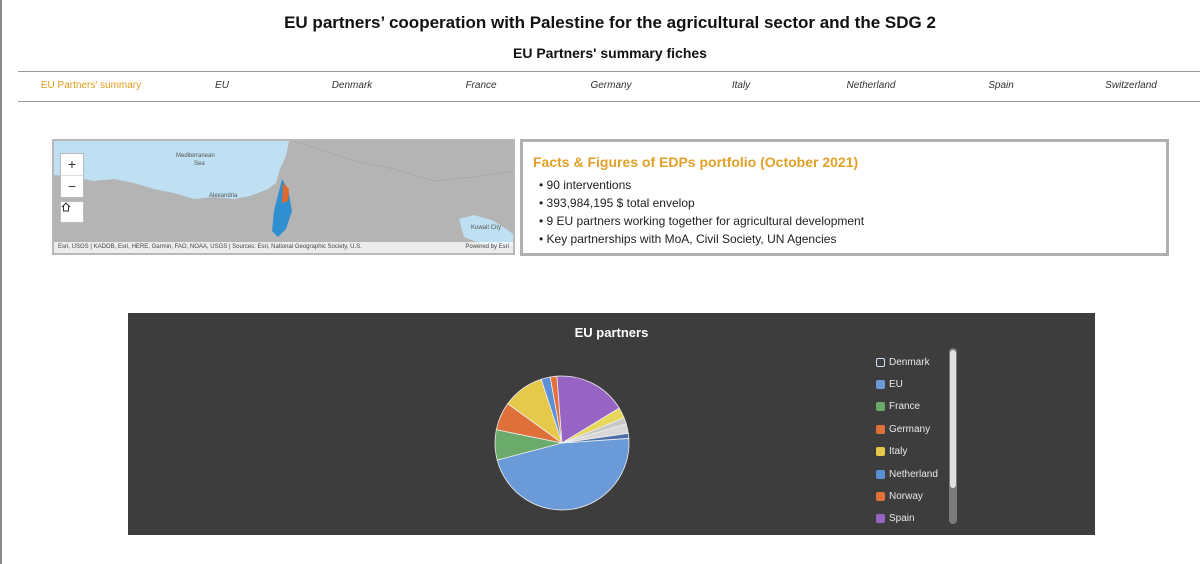  I want to click on legend-scrollbar, so click(953, 436).